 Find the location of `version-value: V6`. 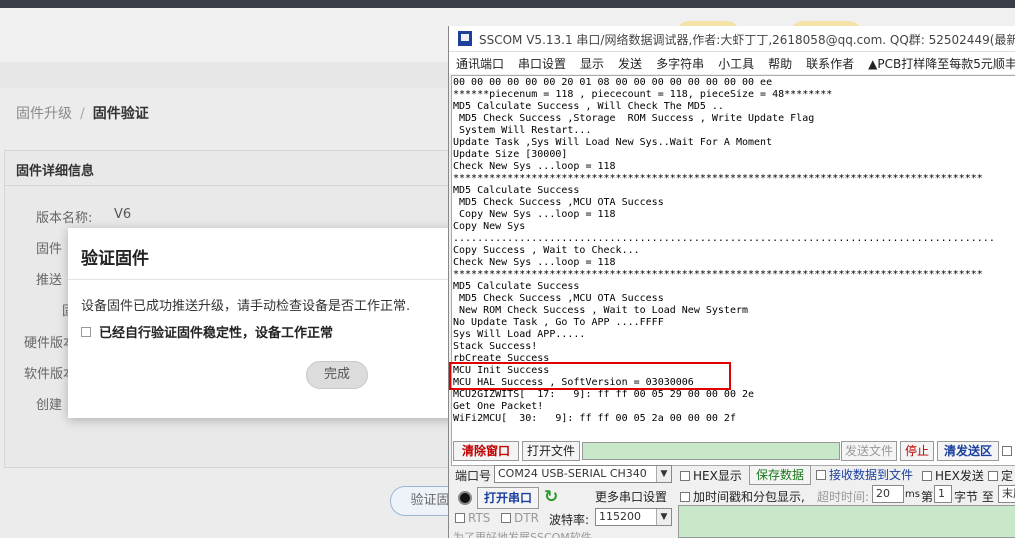

version-value: V6 is located at coordinates (123, 214).